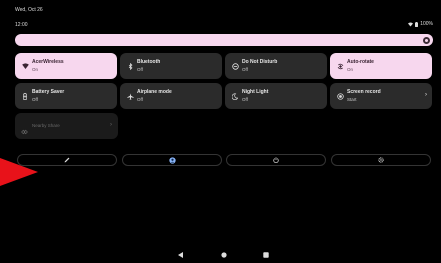 This screenshot has width=441, height=263. I want to click on screen-record-icon, so click(340, 96).